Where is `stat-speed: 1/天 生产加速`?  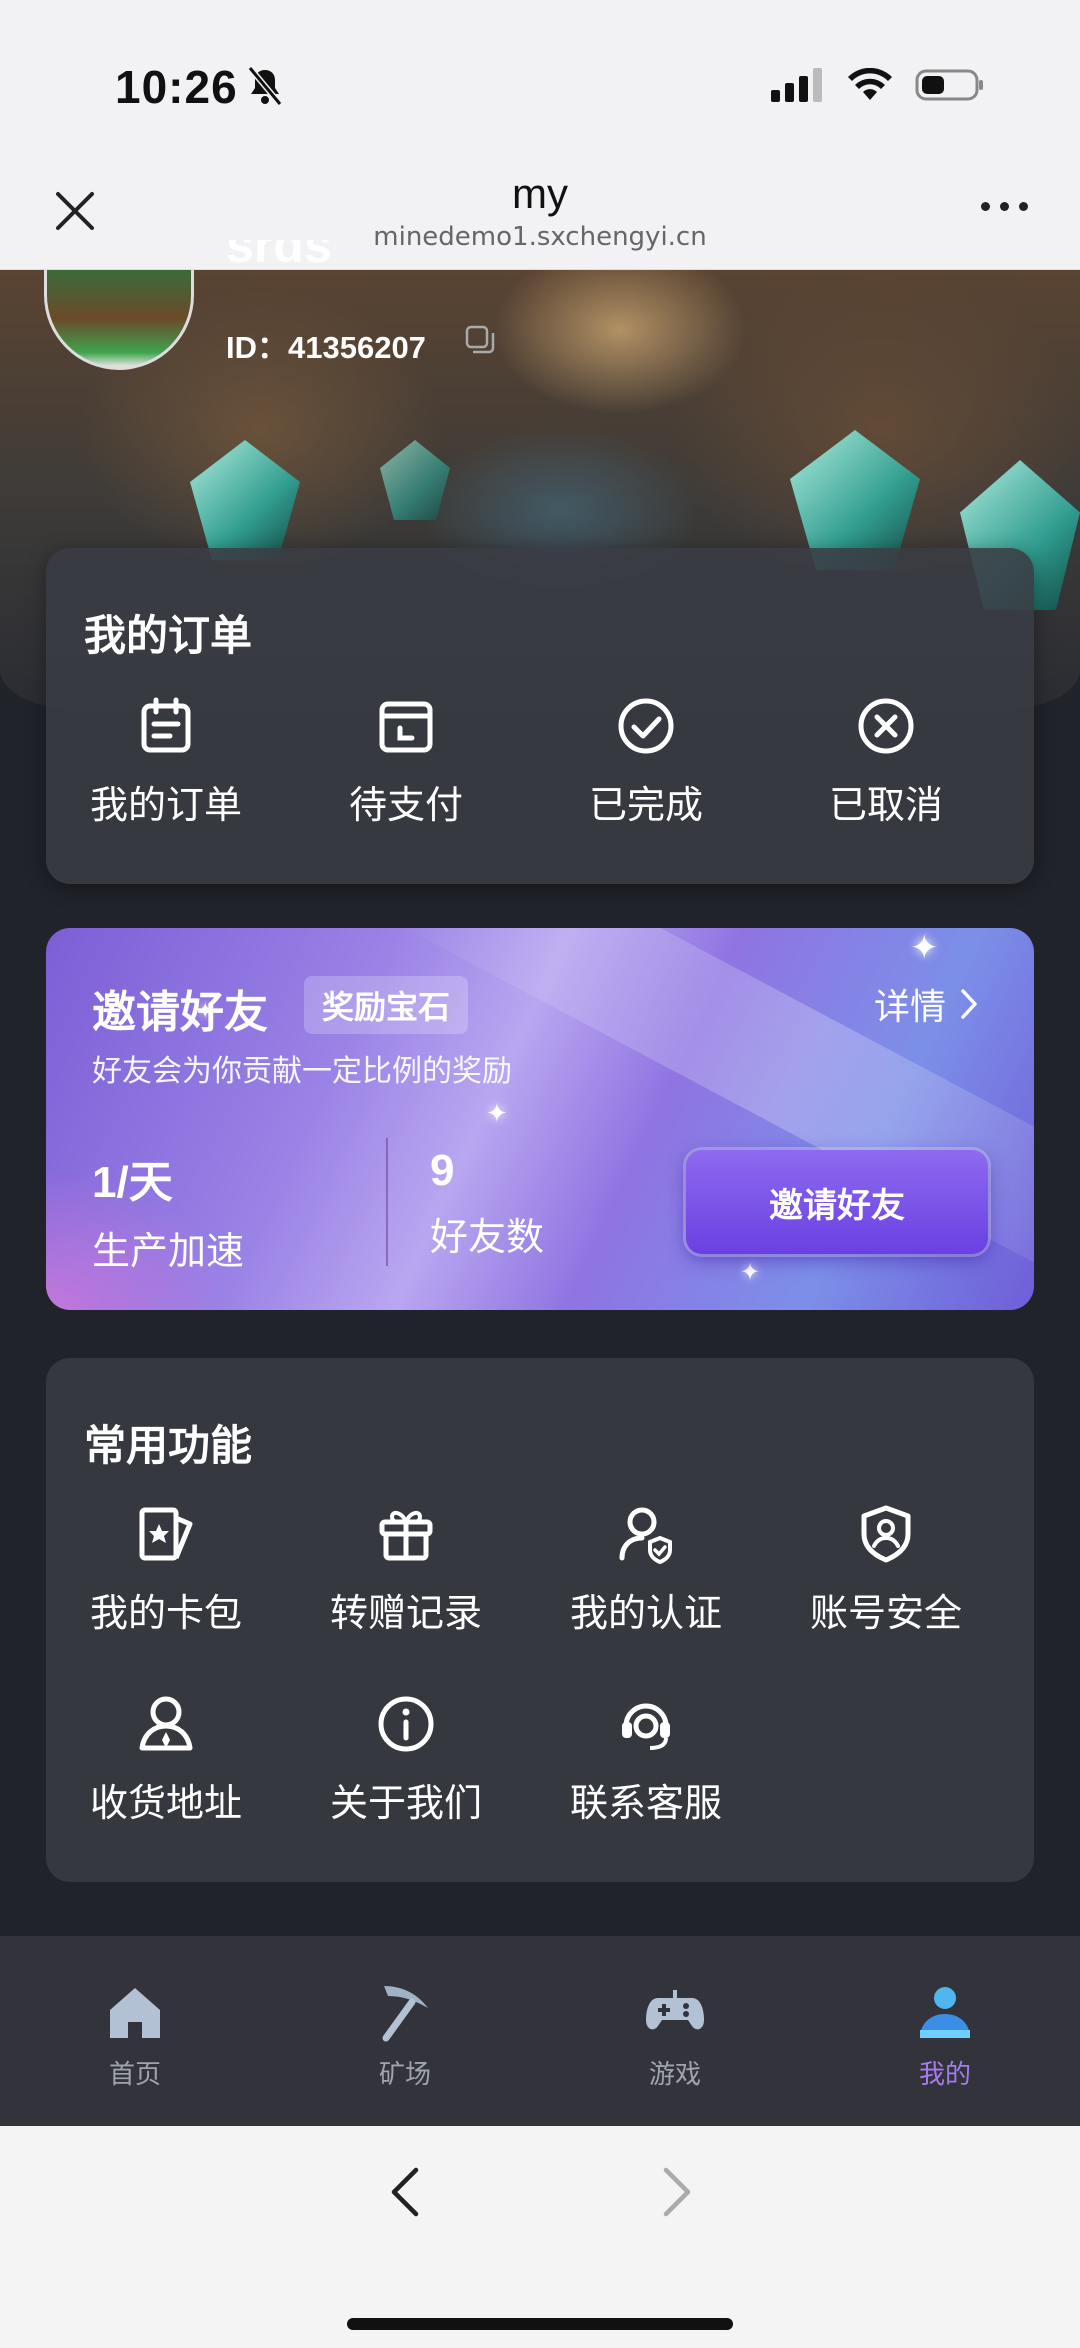 stat-speed: 1/天 生产加速 is located at coordinates (168, 1210).